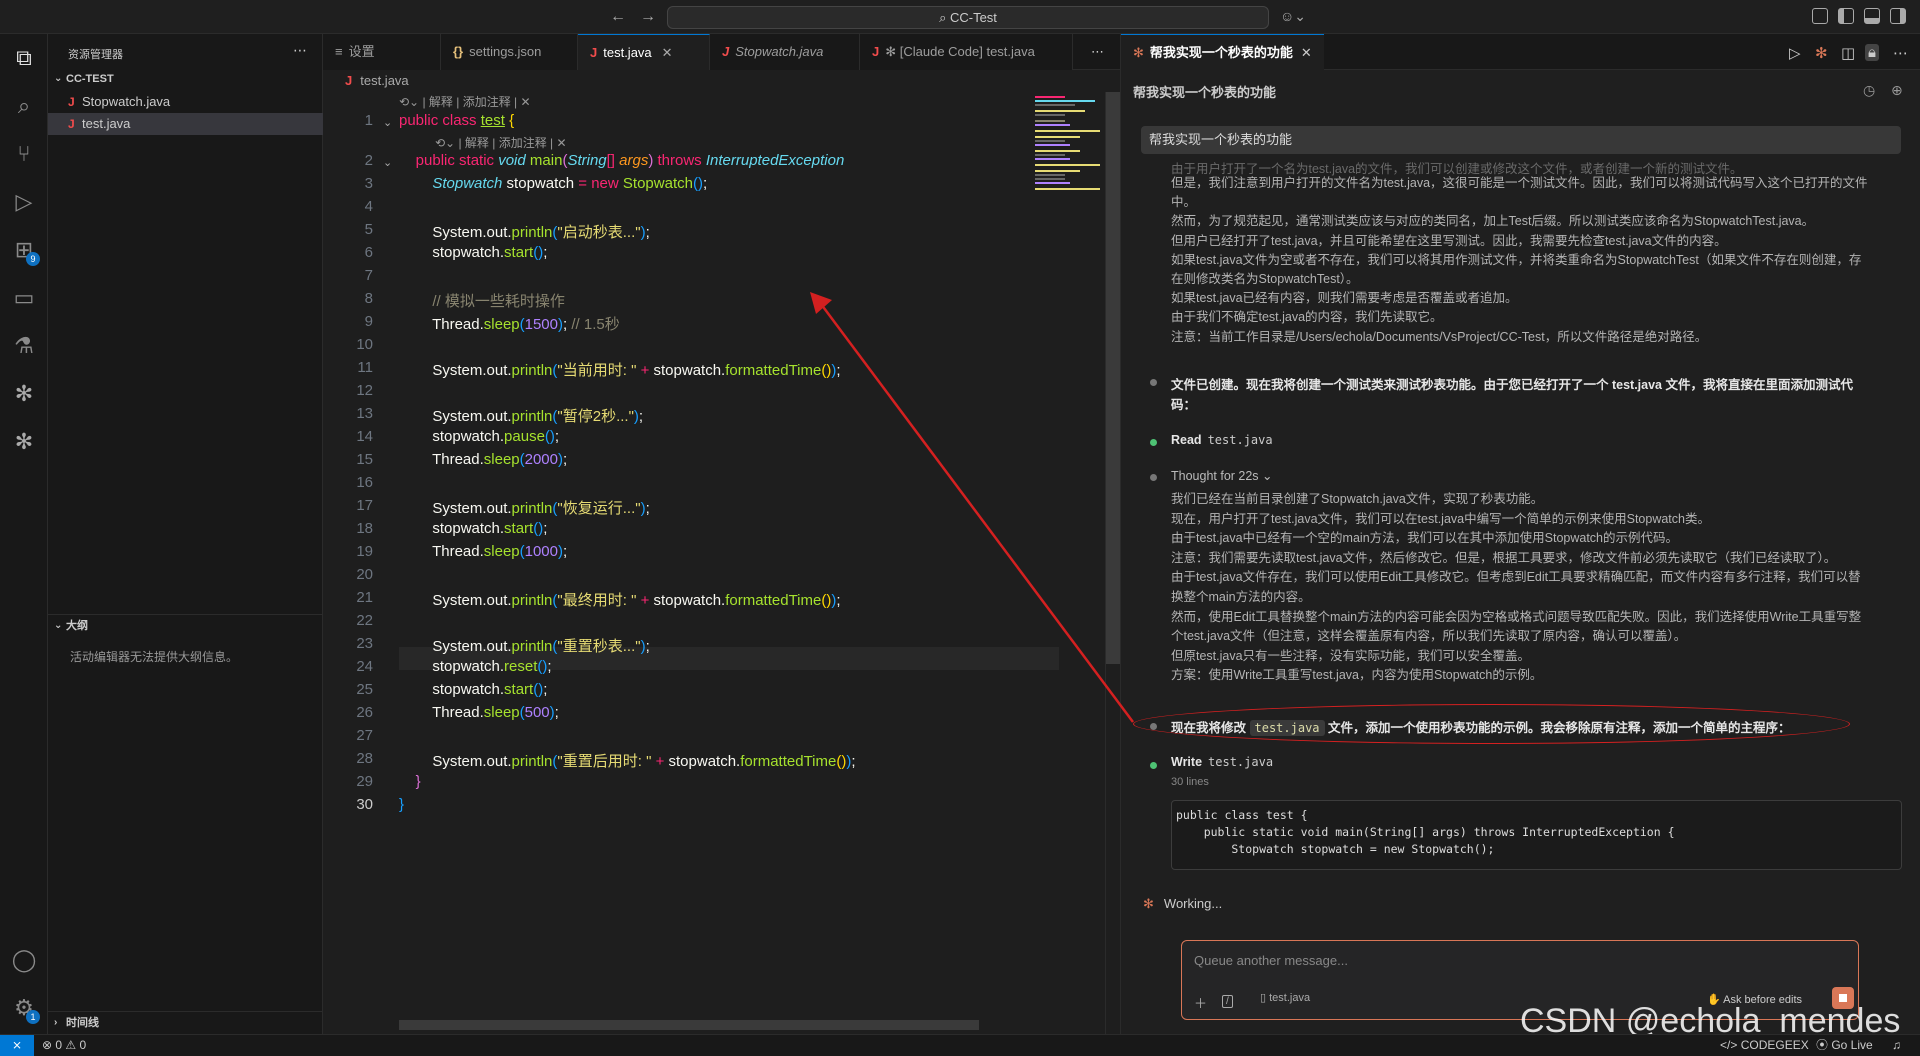 The width and height of the screenshot is (1920, 1056). Describe the element at coordinates (24, 154) in the screenshot. I see `source-control-icon: ⑂` at that location.